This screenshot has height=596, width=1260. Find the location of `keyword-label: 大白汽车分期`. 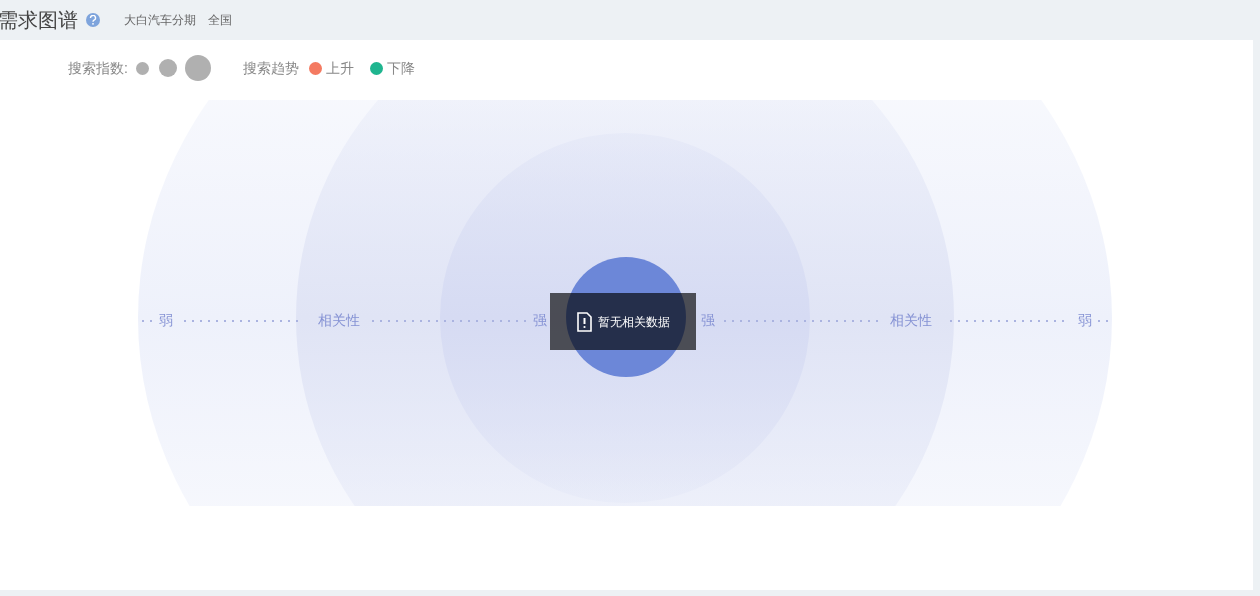

keyword-label: 大白汽车分期 is located at coordinates (160, 20).